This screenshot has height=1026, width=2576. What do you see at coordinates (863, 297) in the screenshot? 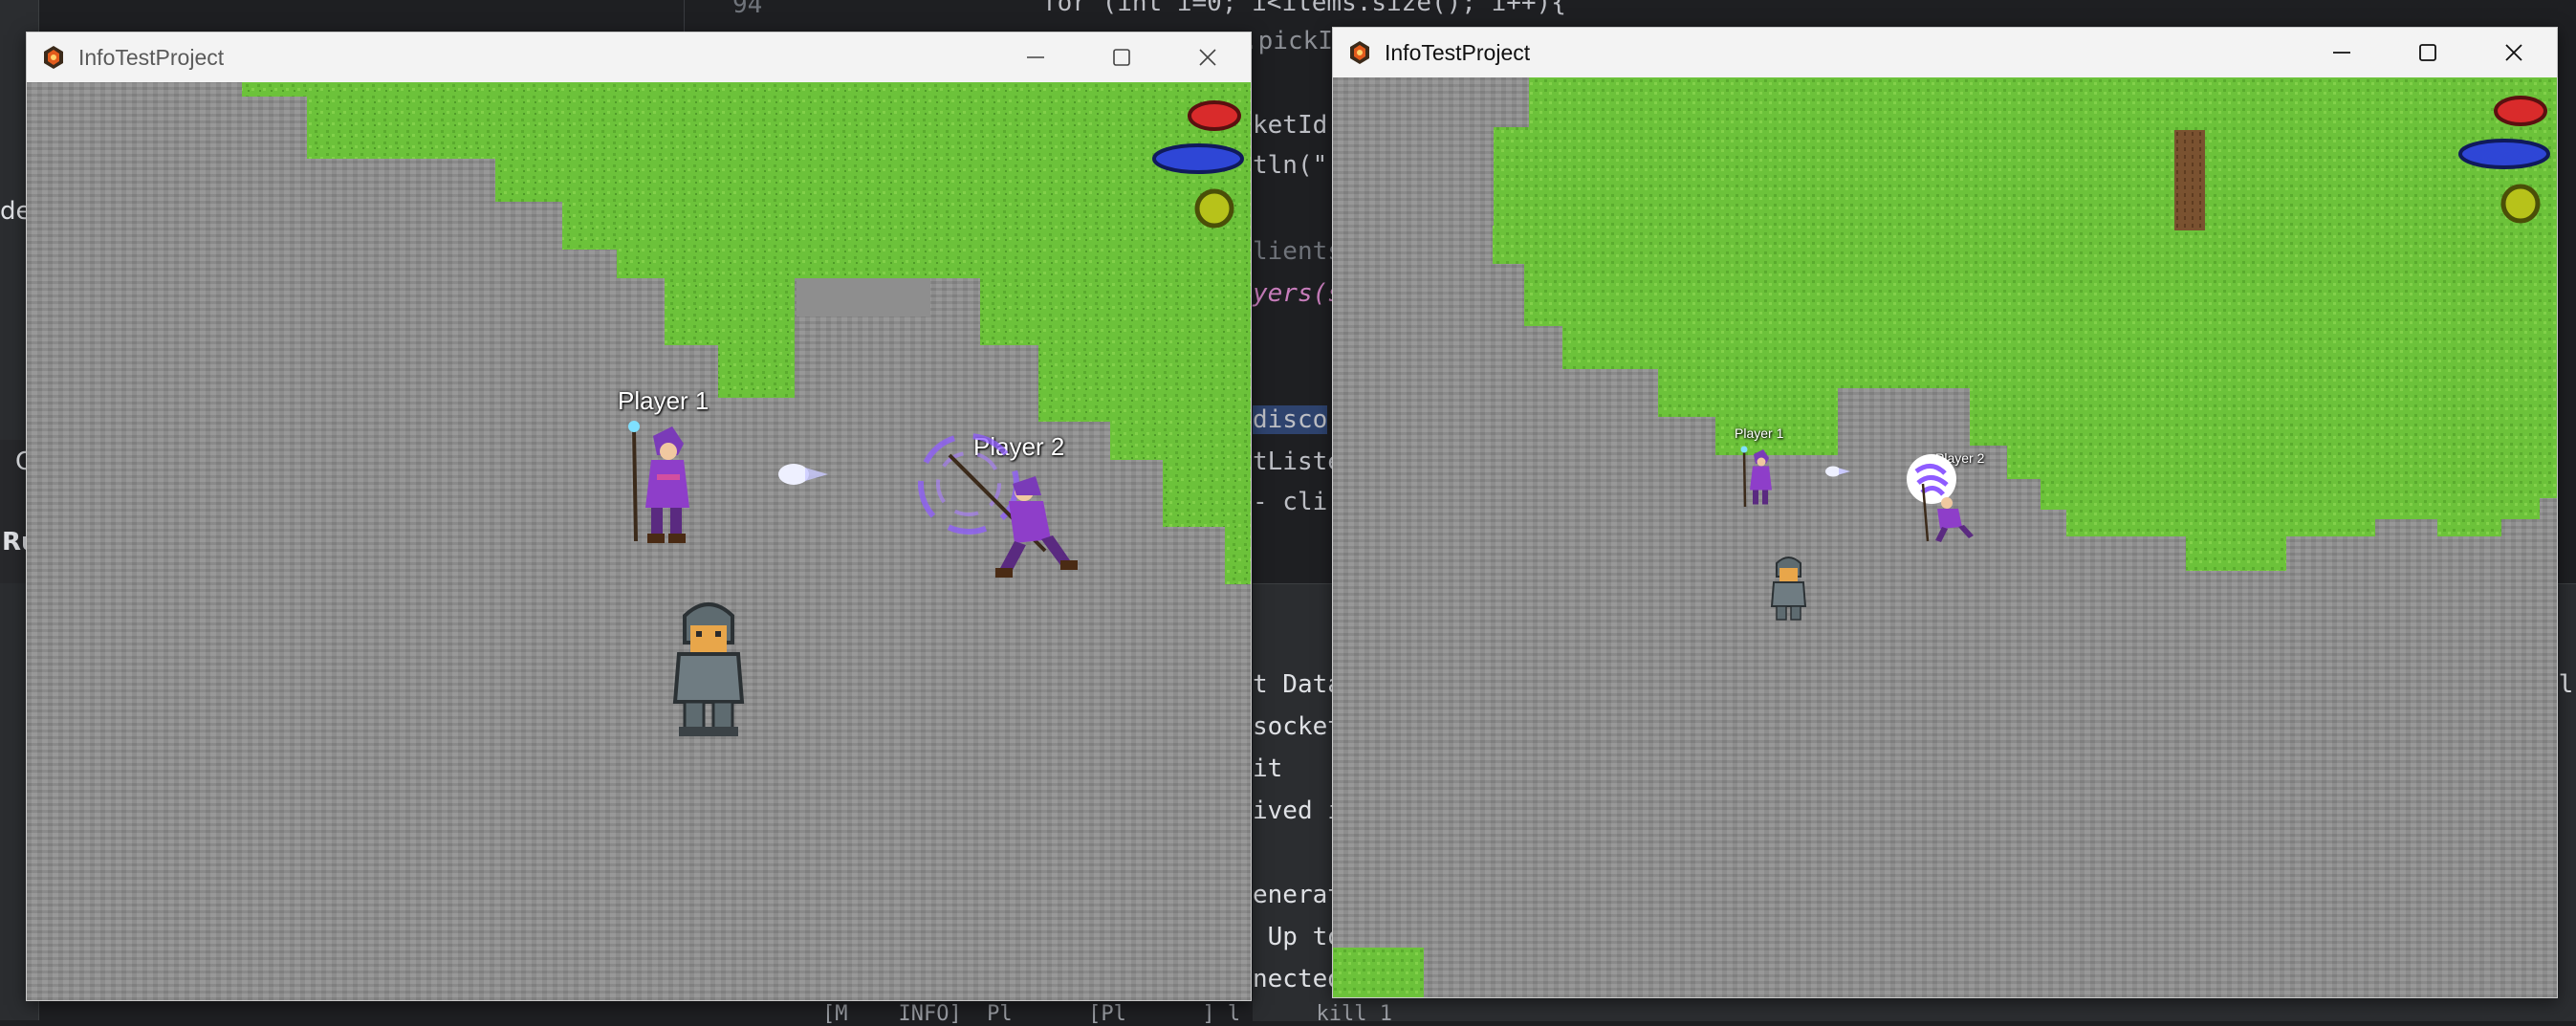
I see `stone-inlet` at bounding box center [863, 297].